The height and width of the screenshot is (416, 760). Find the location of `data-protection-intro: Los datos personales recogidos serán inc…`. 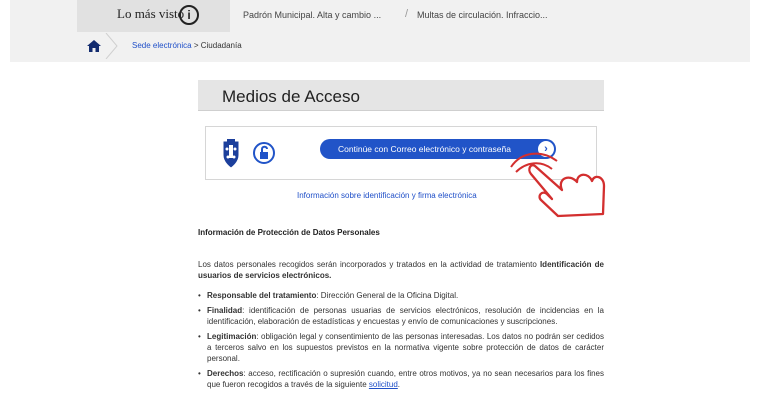

data-protection-intro: Los datos personales recogidos serán inc… is located at coordinates (401, 270).